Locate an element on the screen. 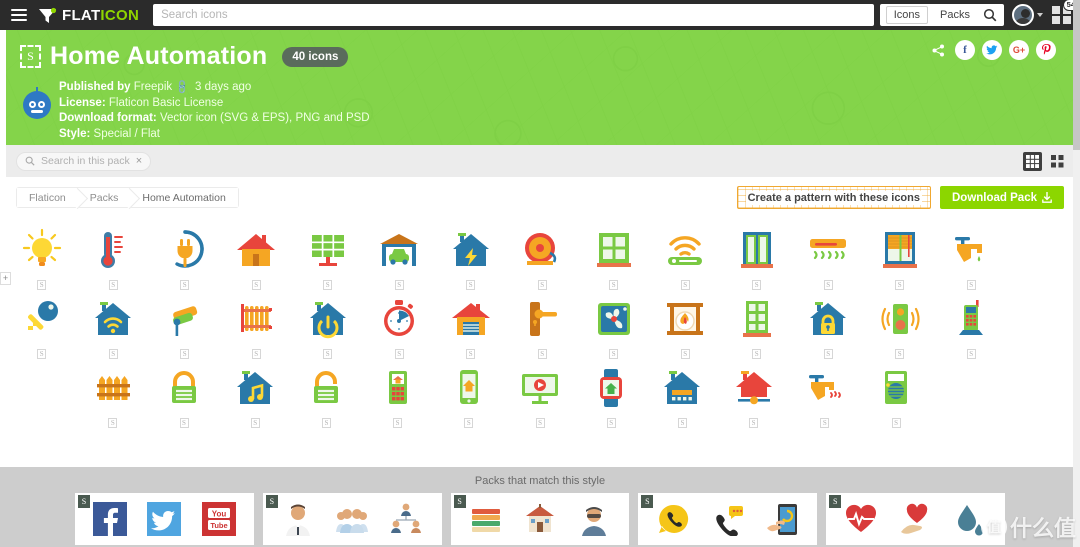  avatar is located at coordinates (1023, 15).